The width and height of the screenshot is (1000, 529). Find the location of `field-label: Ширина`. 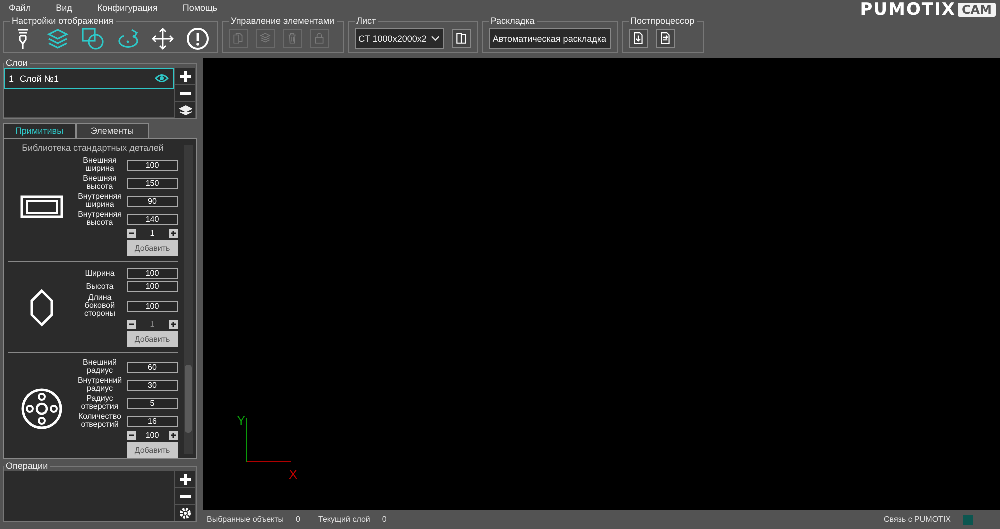

field-label: Ширина is located at coordinates (100, 274).